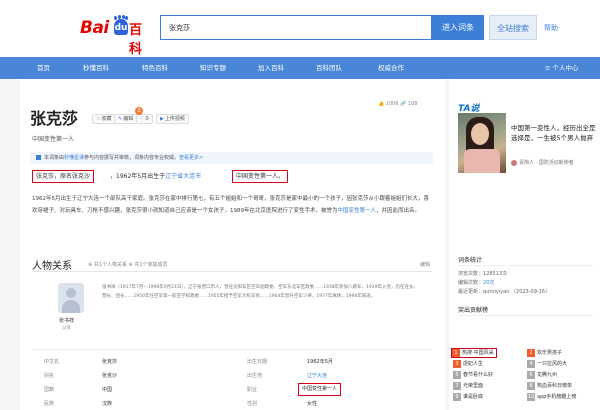  What do you see at coordinates (172, 119) in the screenshot?
I see `upload-video-button: ▶上传视频` at bounding box center [172, 119].